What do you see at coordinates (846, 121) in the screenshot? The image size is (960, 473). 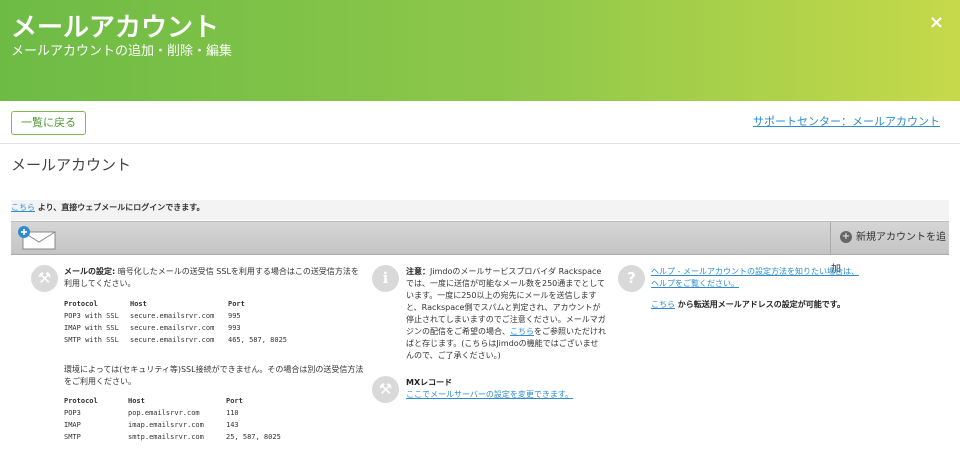 I see `support-center-link: サポートセンター：メールアカウント` at bounding box center [846, 121].